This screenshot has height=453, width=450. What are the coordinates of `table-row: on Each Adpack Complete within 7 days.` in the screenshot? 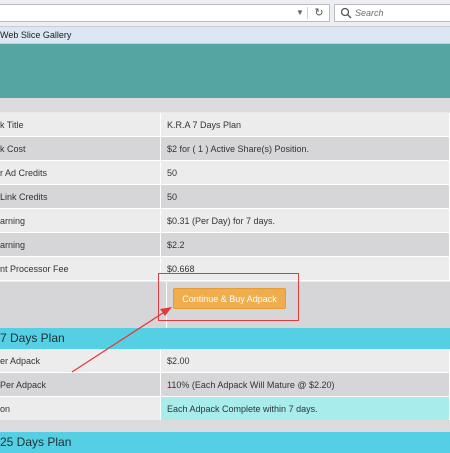 It's located at (225, 408).